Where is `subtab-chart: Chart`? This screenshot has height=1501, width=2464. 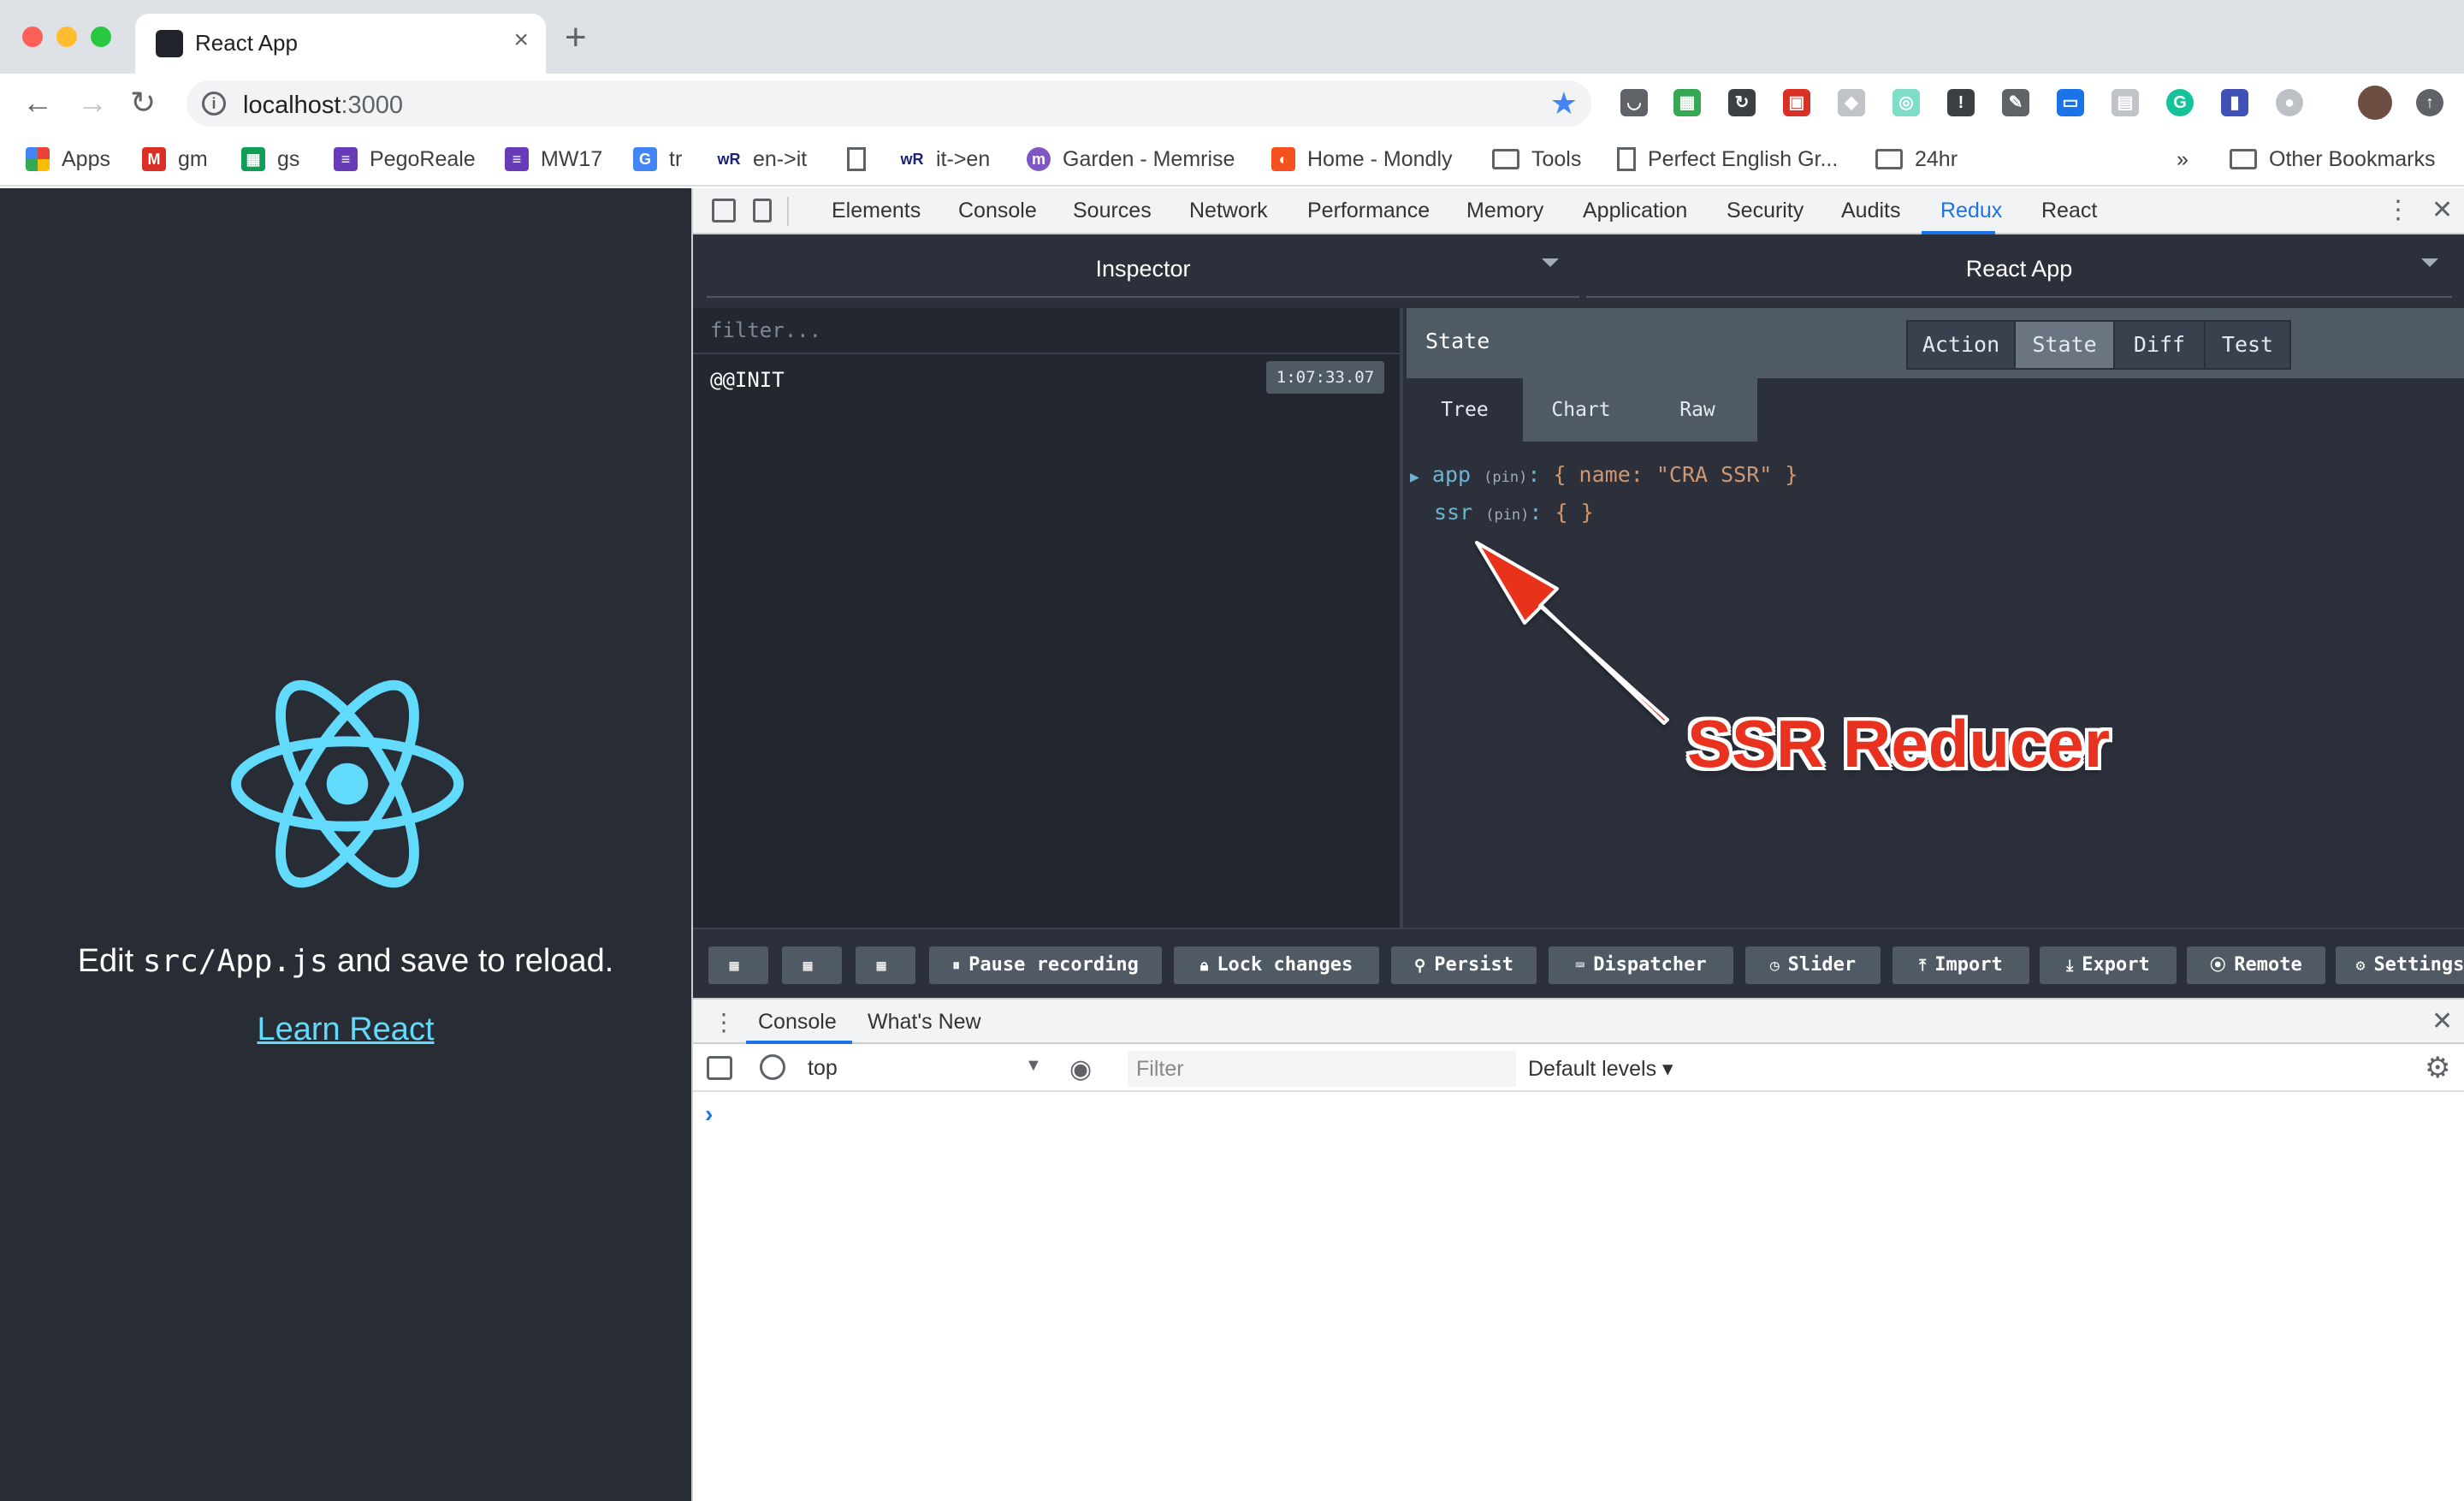
subtab-chart: Chart is located at coordinates (1581, 410).